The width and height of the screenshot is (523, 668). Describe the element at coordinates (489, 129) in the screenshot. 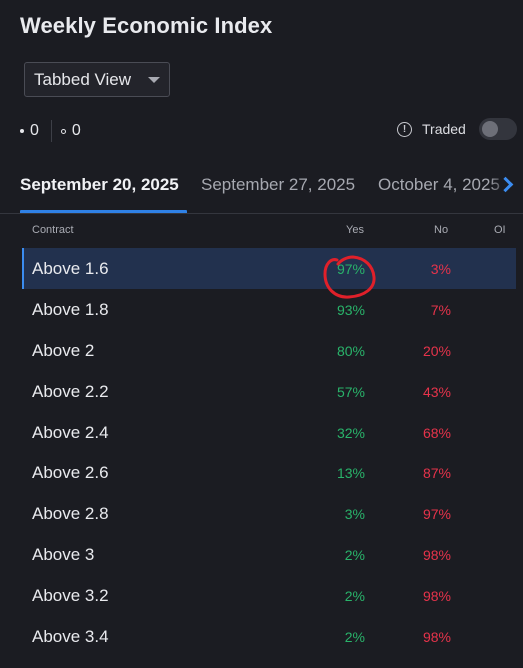

I see `toggle-knob` at that location.